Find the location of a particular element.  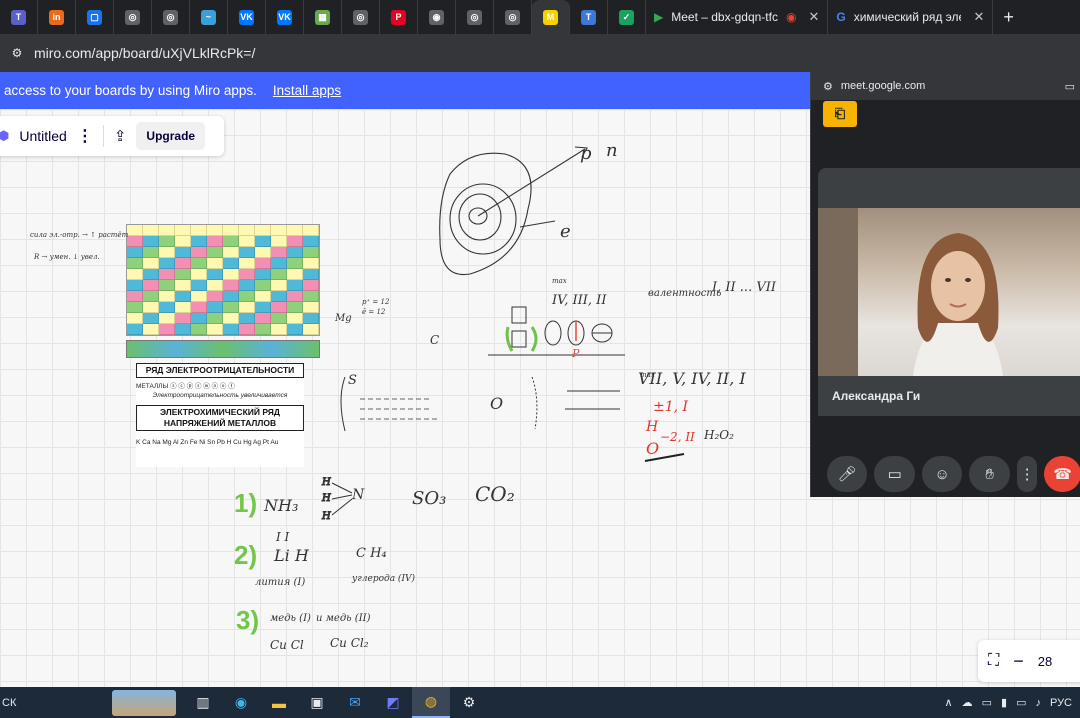

map-icon: ▦ is located at coordinates (322, 17).